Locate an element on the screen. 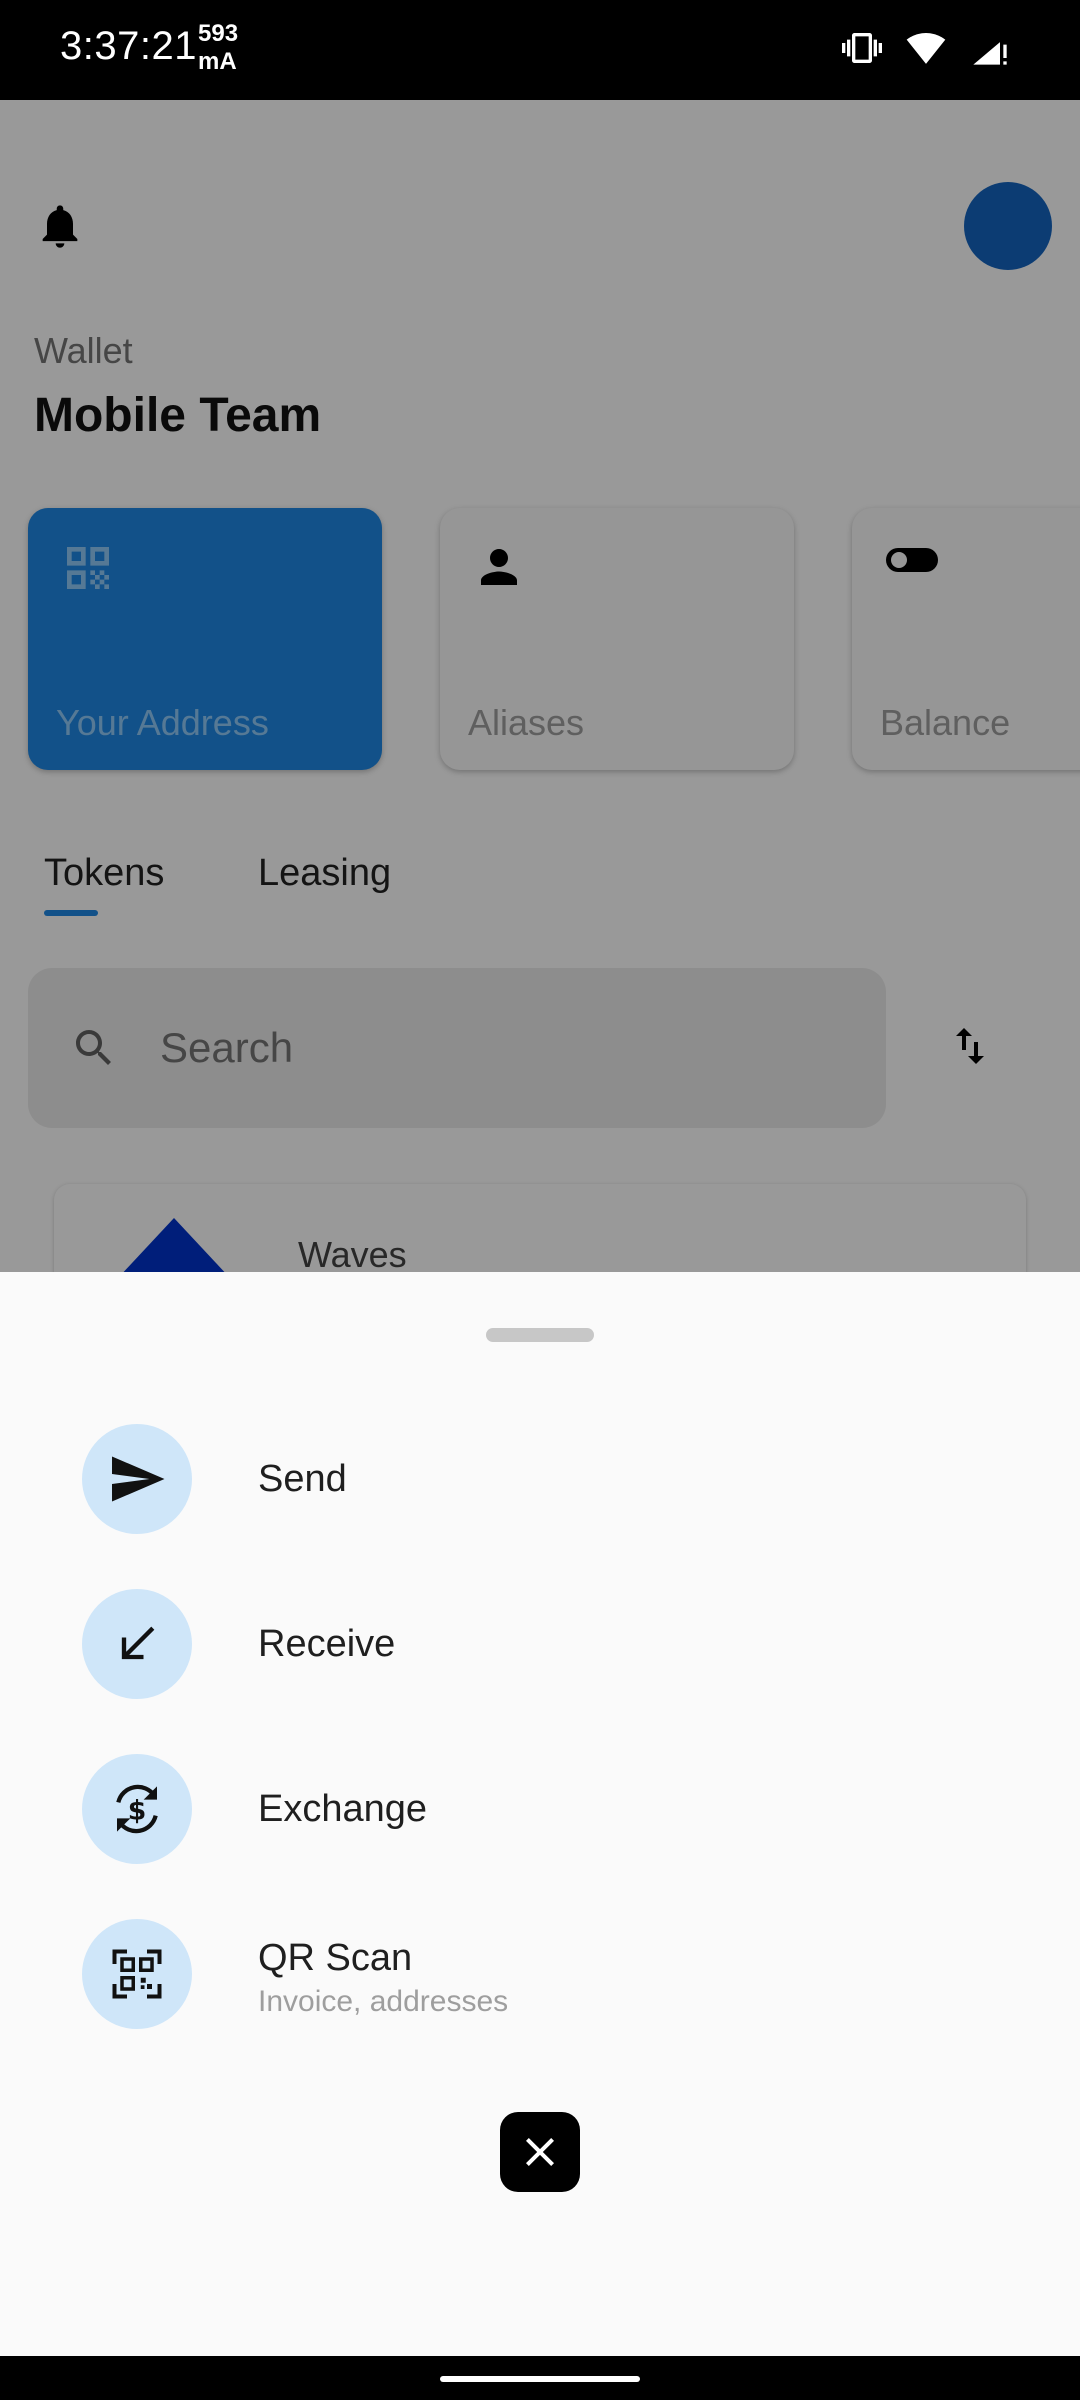 Image resolution: width=1080 pixels, height=2400 pixels. exchange-action: $ Exchange is located at coordinates (540, 1829).